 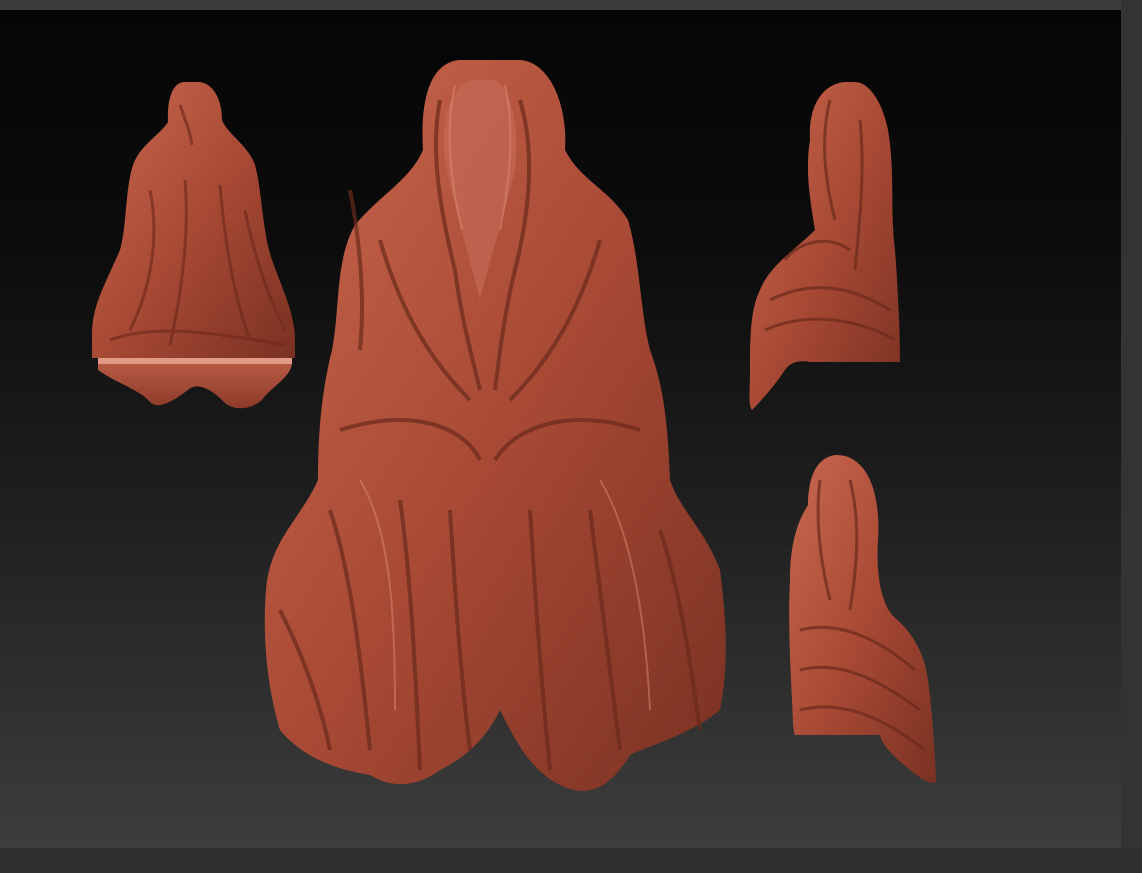 What do you see at coordinates (1131, 436) in the screenshot?
I see `window-right-border` at bounding box center [1131, 436].